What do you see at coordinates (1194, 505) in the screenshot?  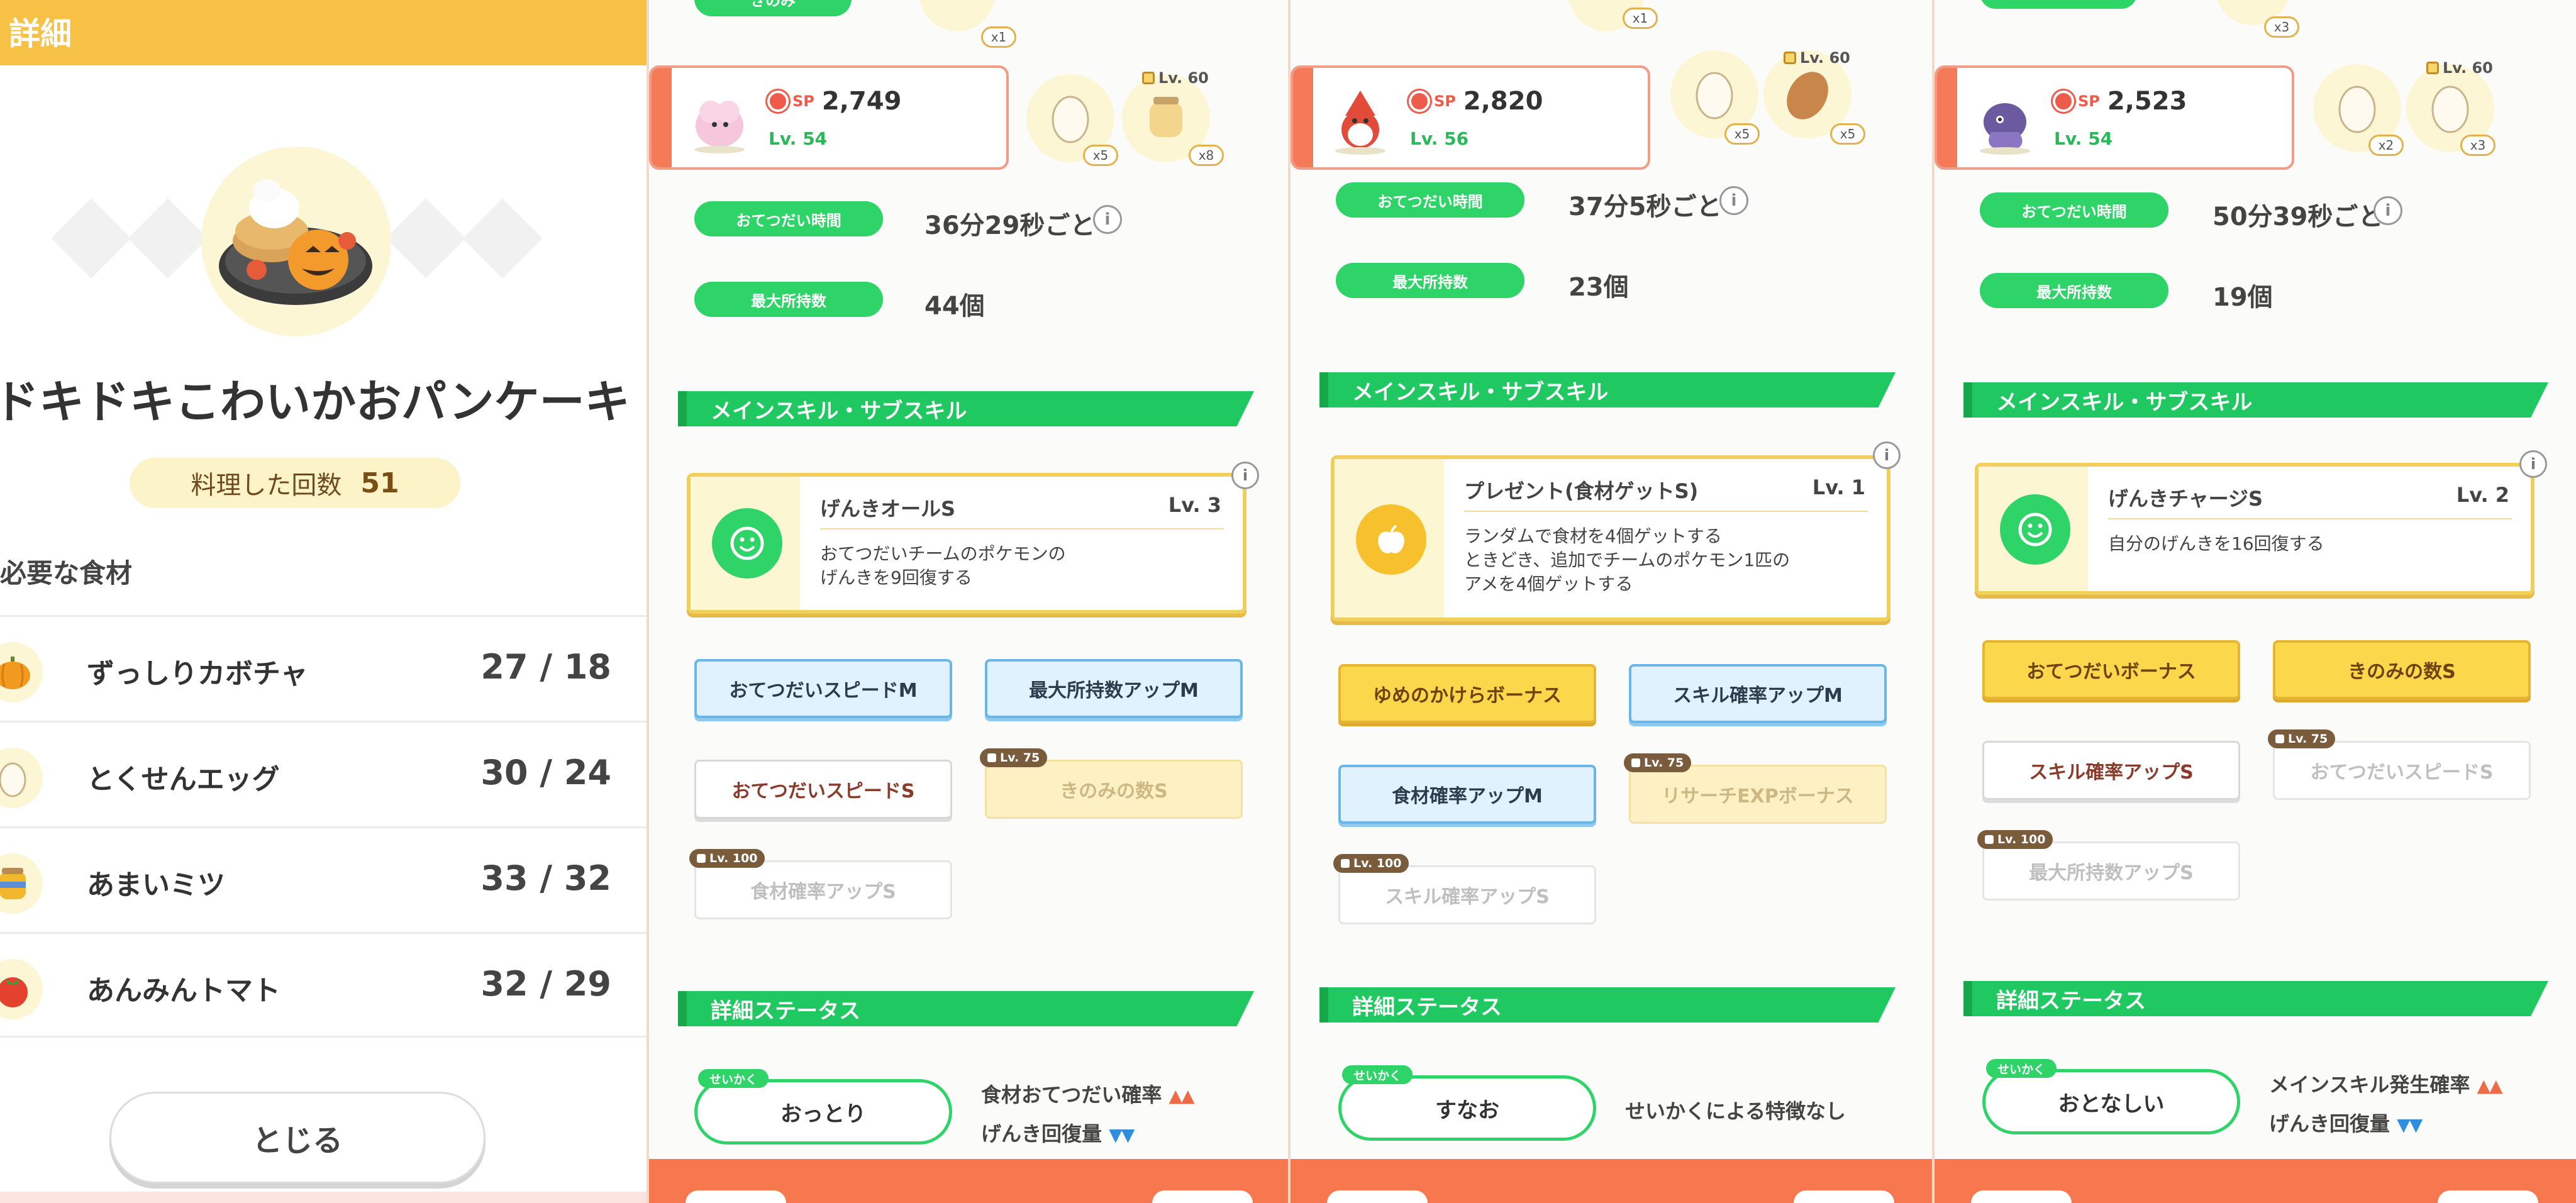 I see `skill-level: Lv. 3` at bounding box center [1194, 505].